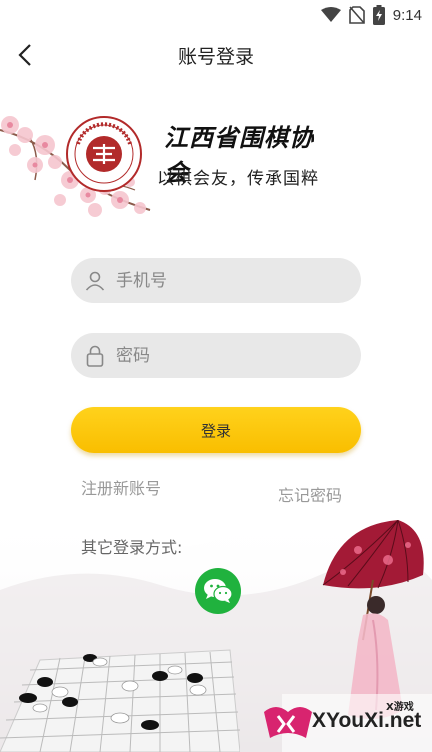 The image size is (432, 752). I want to click on other-login-label: 其它登录方式:, so click(132, 547).